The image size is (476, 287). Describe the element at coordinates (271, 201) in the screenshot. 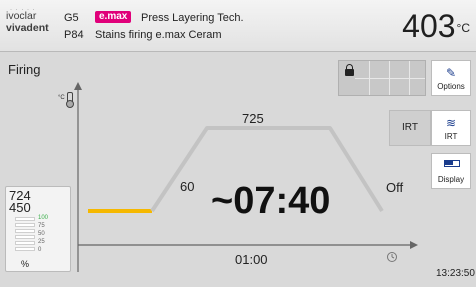

I see `remaining-time: ~07:40` at that location.